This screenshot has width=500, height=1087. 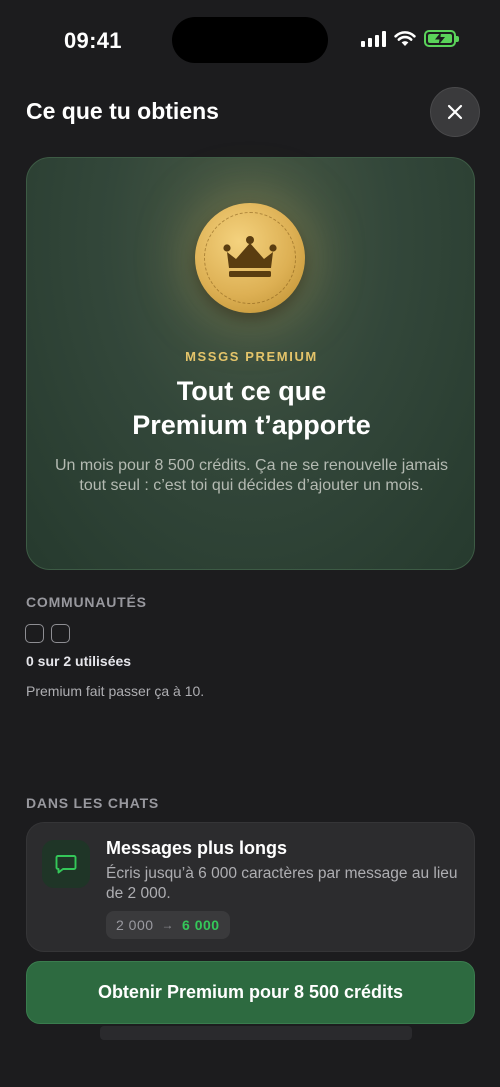 I want to click on chat-bubble-icon, so click(x=66, y=864).